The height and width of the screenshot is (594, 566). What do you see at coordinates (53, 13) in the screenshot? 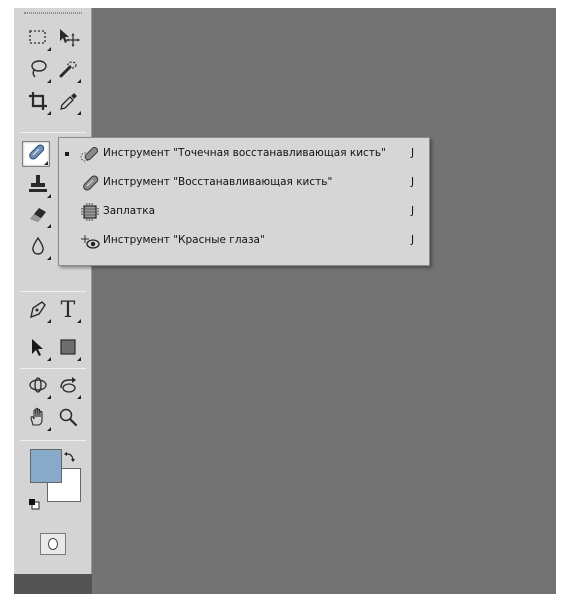
I see `toolbar-grip` at bounding box center [53, 13].